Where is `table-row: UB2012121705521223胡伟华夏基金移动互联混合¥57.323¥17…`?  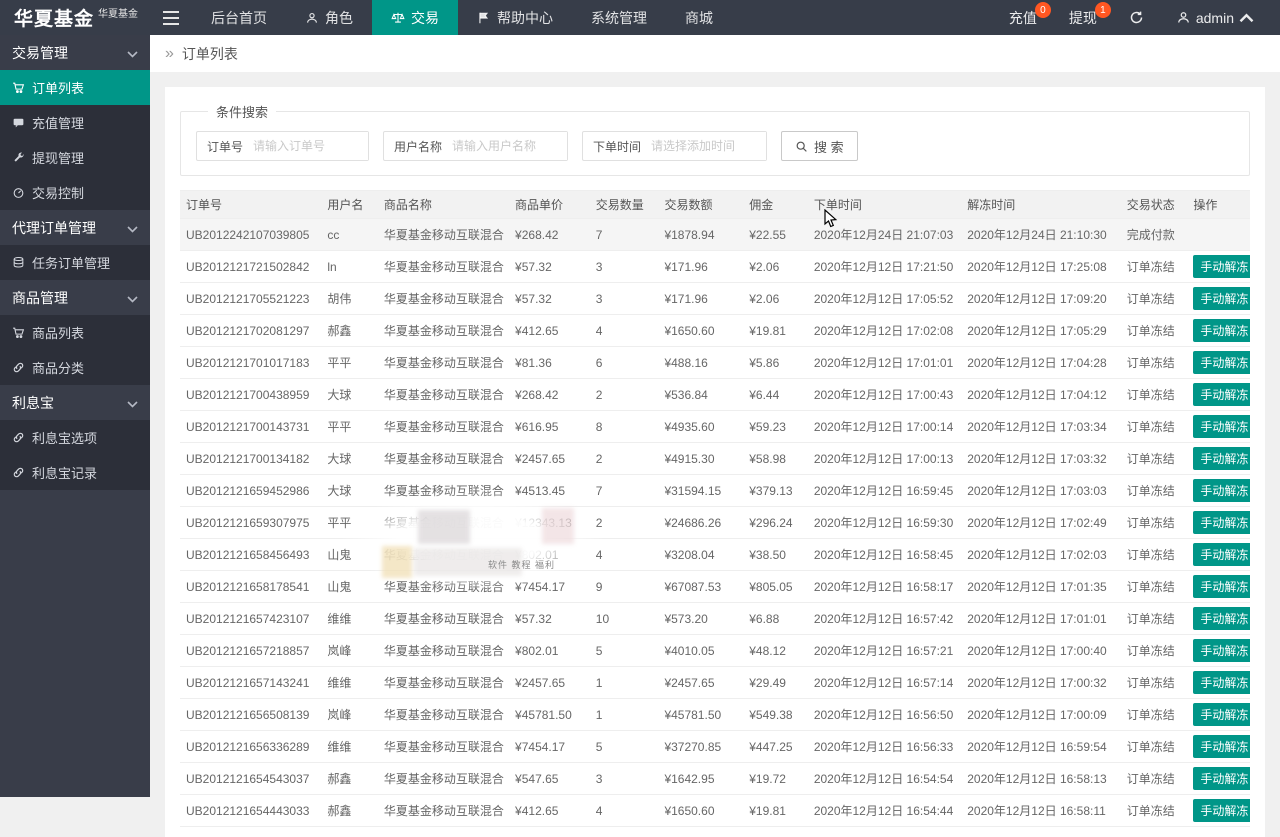 table-row: UB2012121705521223胡伟华夏基金移动互联混合¥57.323¥17… is located at coordinates (715, 299).